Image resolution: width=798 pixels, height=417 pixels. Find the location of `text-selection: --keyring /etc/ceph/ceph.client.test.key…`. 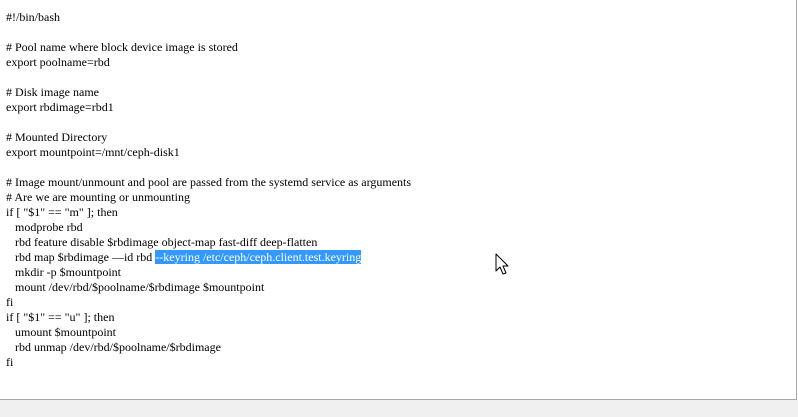

text-selection: --keyring /etc/ceph/ceph.client.test.key… is located at coordinates (258, 257).